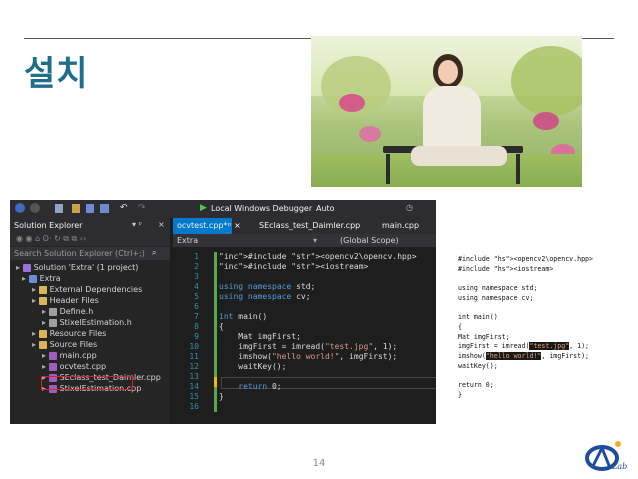  Describe the element at coordinates (35, 208) in the screenshot. I see `forward-icon` at that location.